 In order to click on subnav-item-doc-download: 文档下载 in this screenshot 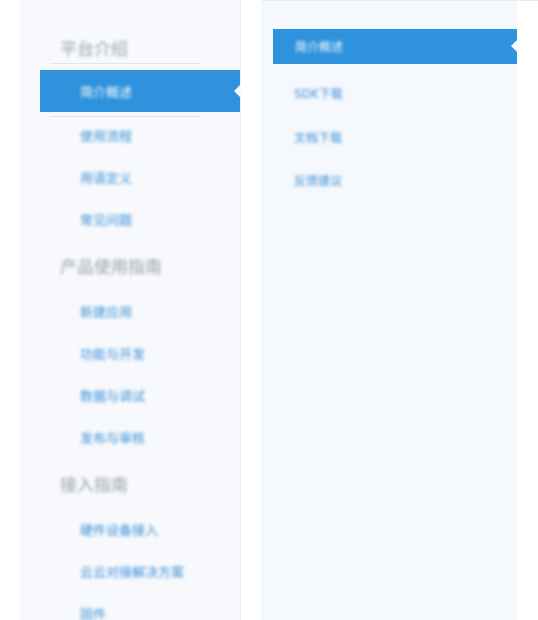, I will do `click(318, 137)`.